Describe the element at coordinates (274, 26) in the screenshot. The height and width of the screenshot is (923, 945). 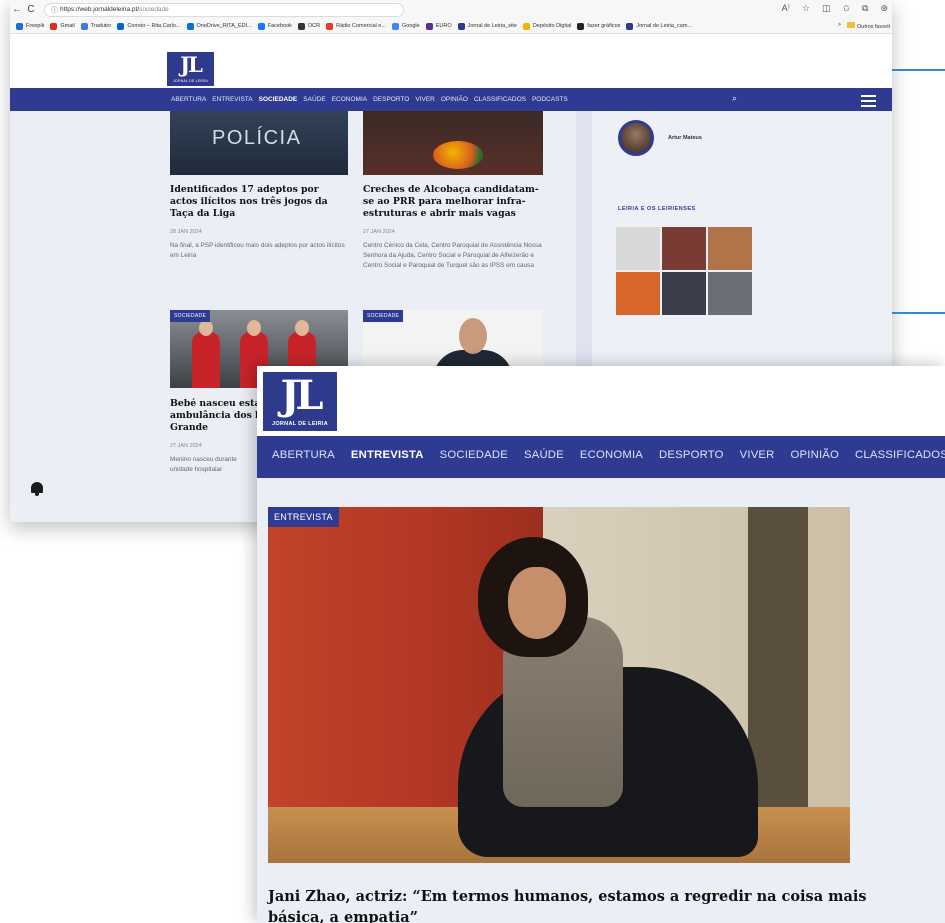
I see `bookmark-item: Facebook` at that location.